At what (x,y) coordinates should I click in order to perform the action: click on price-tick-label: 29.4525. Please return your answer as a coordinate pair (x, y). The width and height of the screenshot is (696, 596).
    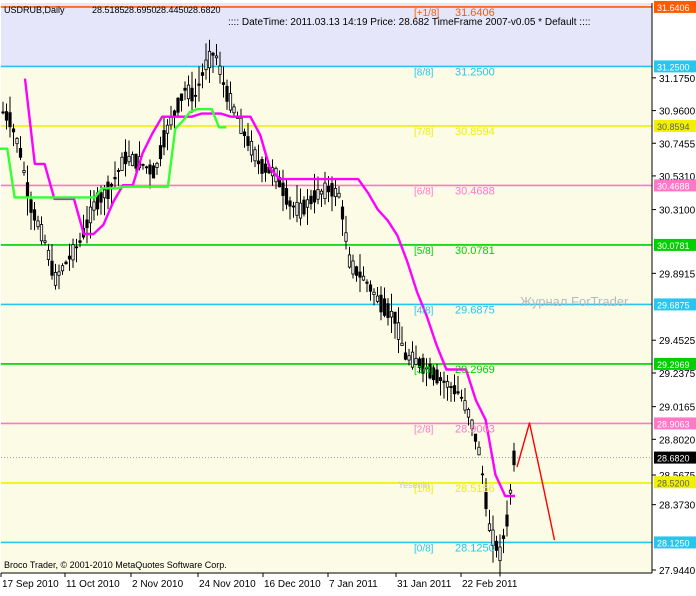
    Looking at the image, I should click on (677, 341).